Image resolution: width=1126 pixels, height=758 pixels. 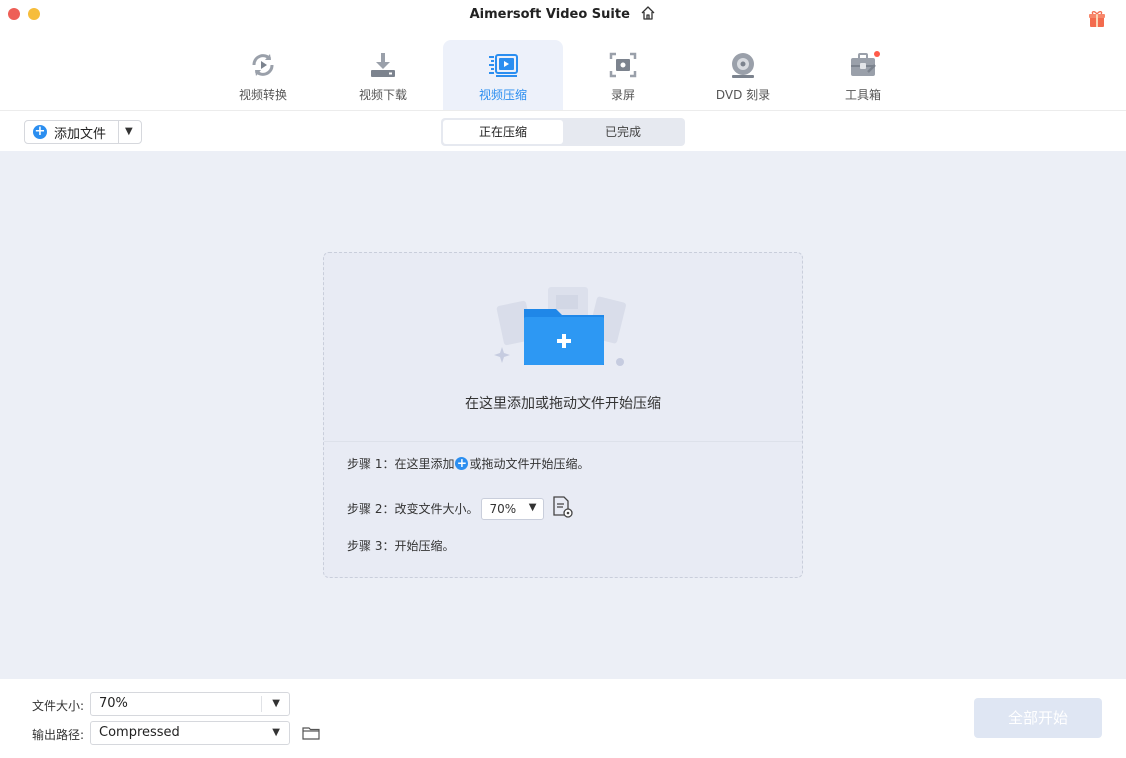 I want to click on status-tabs: 正在压缩 已完成, so click(x=563, y=132).